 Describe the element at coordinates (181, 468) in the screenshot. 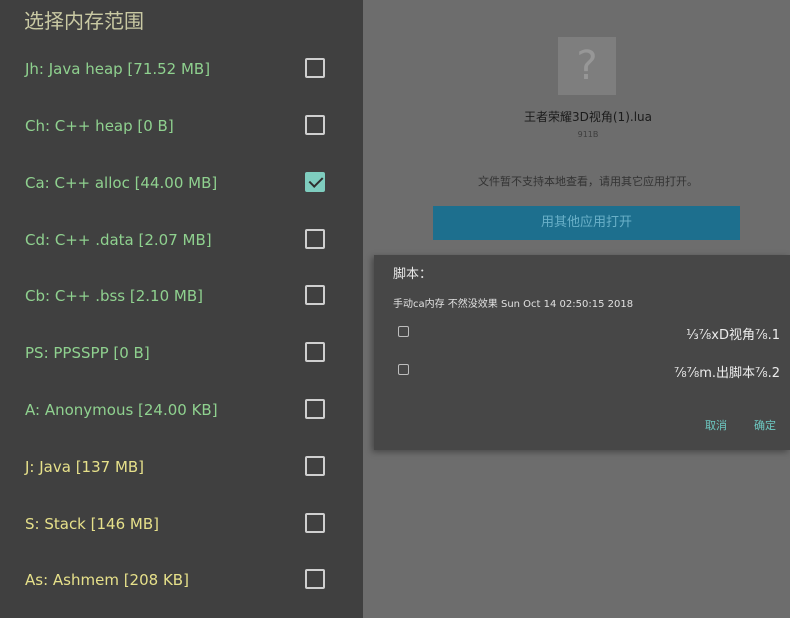

I see `range-item-java: J: Java [137 MB]` at that location.